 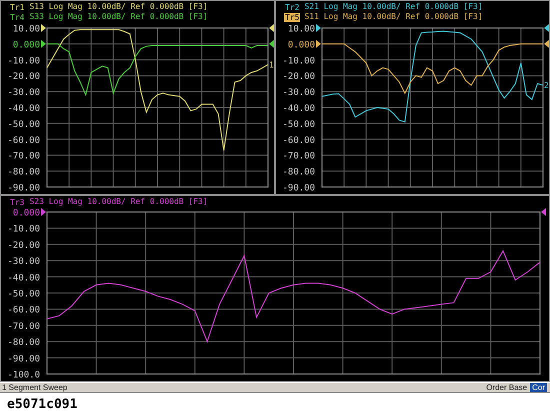 I want to click on trace-name: Tr4, so click(x=17, y=17).